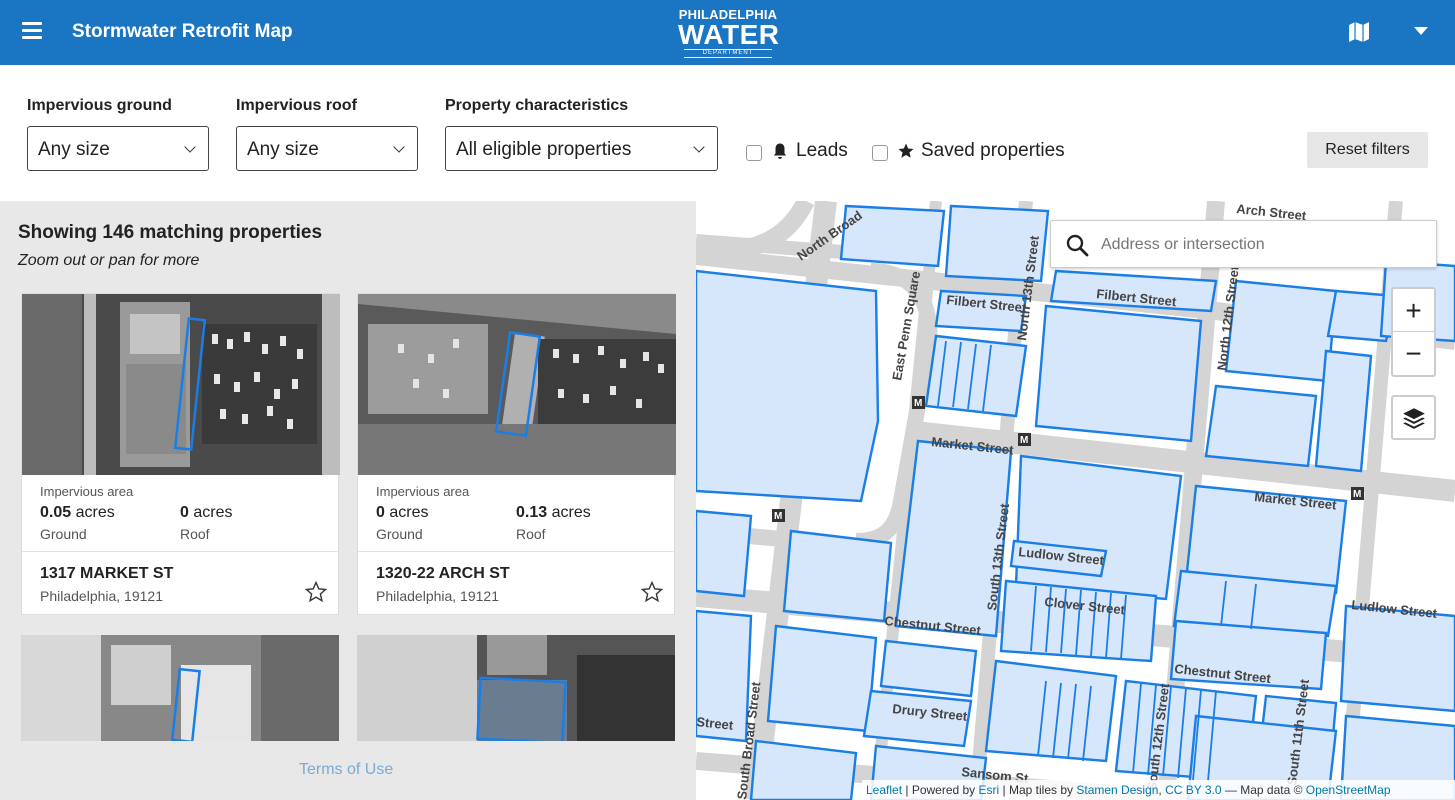  I want to click on leads-label: Leads, so click(822, 151).